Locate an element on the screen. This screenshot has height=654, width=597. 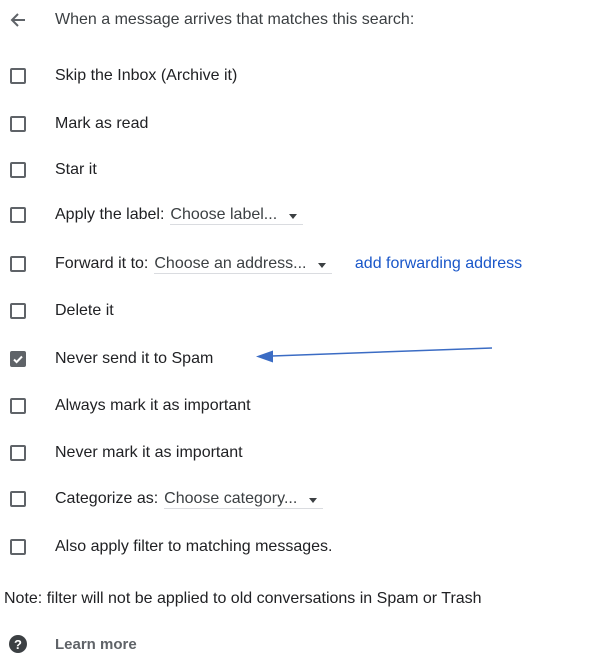
always-important-label: Always mark it as important is located at coordinates (153, 405).